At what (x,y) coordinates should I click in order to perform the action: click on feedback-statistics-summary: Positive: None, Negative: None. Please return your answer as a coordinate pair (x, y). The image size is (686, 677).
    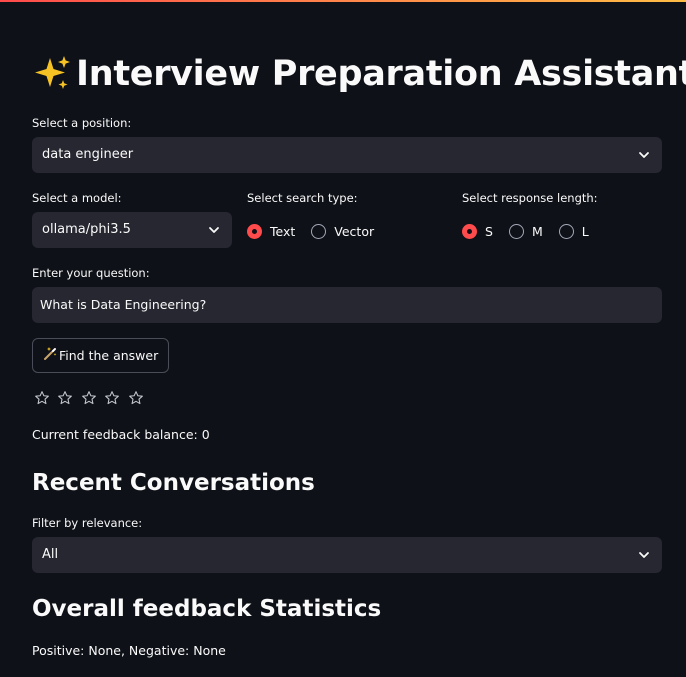
    Looking at the image, I should click on (129, 650).